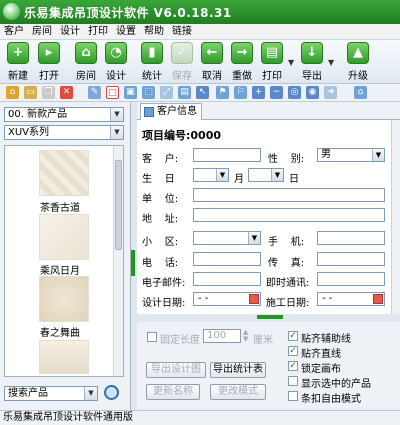 Image resolution: width=400 pixels, height=425 pixels. Describe the element at coordinates (12, 92) in the screenshot. I see `home-small-icon: ⌂` at that location.